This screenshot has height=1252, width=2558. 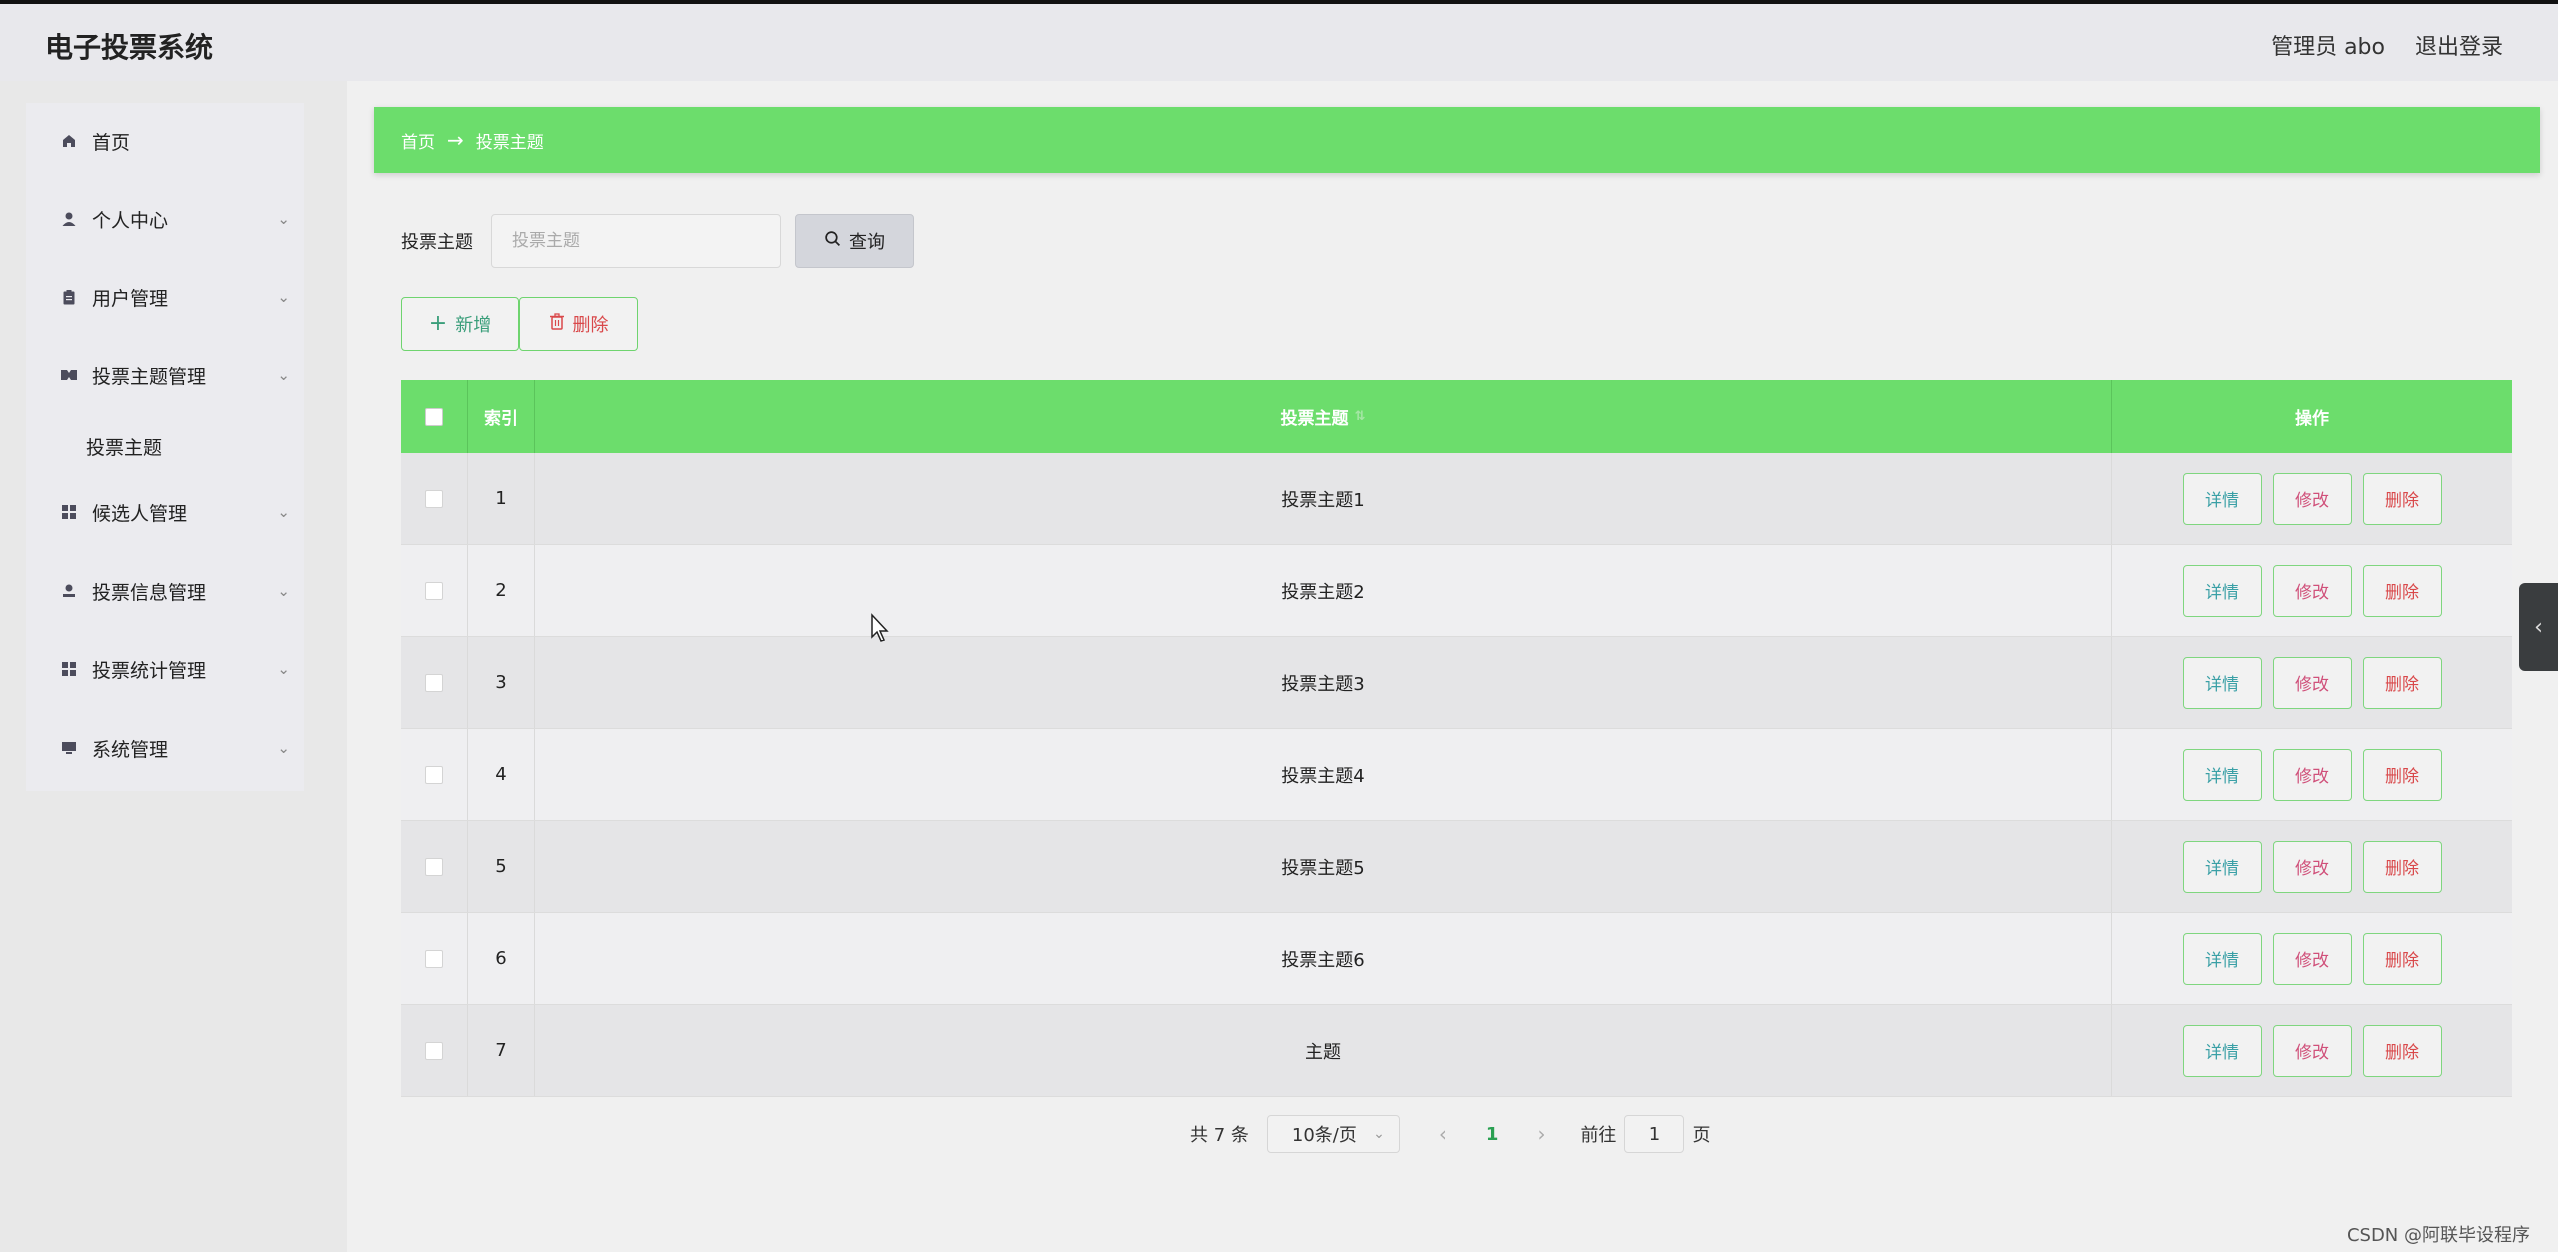 I want to click on goto-page-input, so click(x=1654, y=1134).